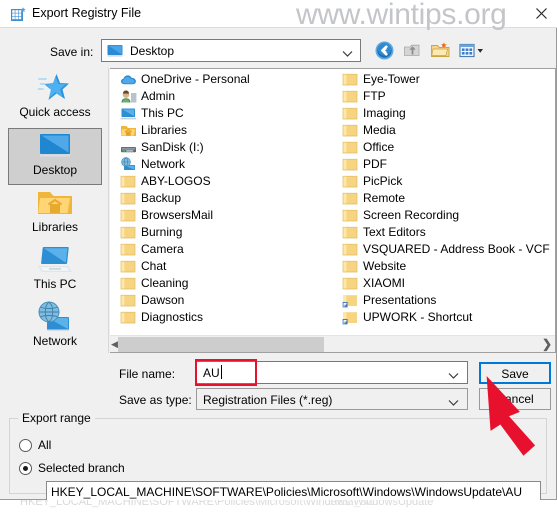 The height and width of the screenshot is (514, 557). What do you see at coordinates (385, 266) in the screenshot?
I see `list-item-label: Website` at bounding box center [385, 266].